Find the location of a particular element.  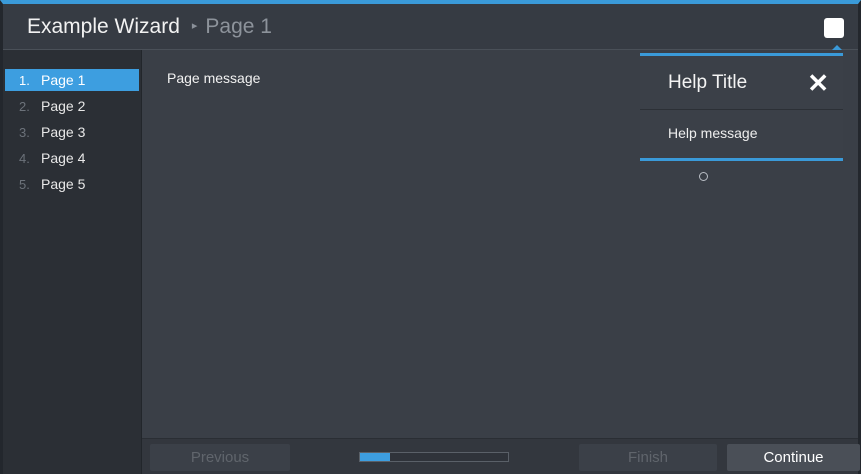

sidebar-item-page-4: 4. Page 4 is located at coordinates (72, 158).